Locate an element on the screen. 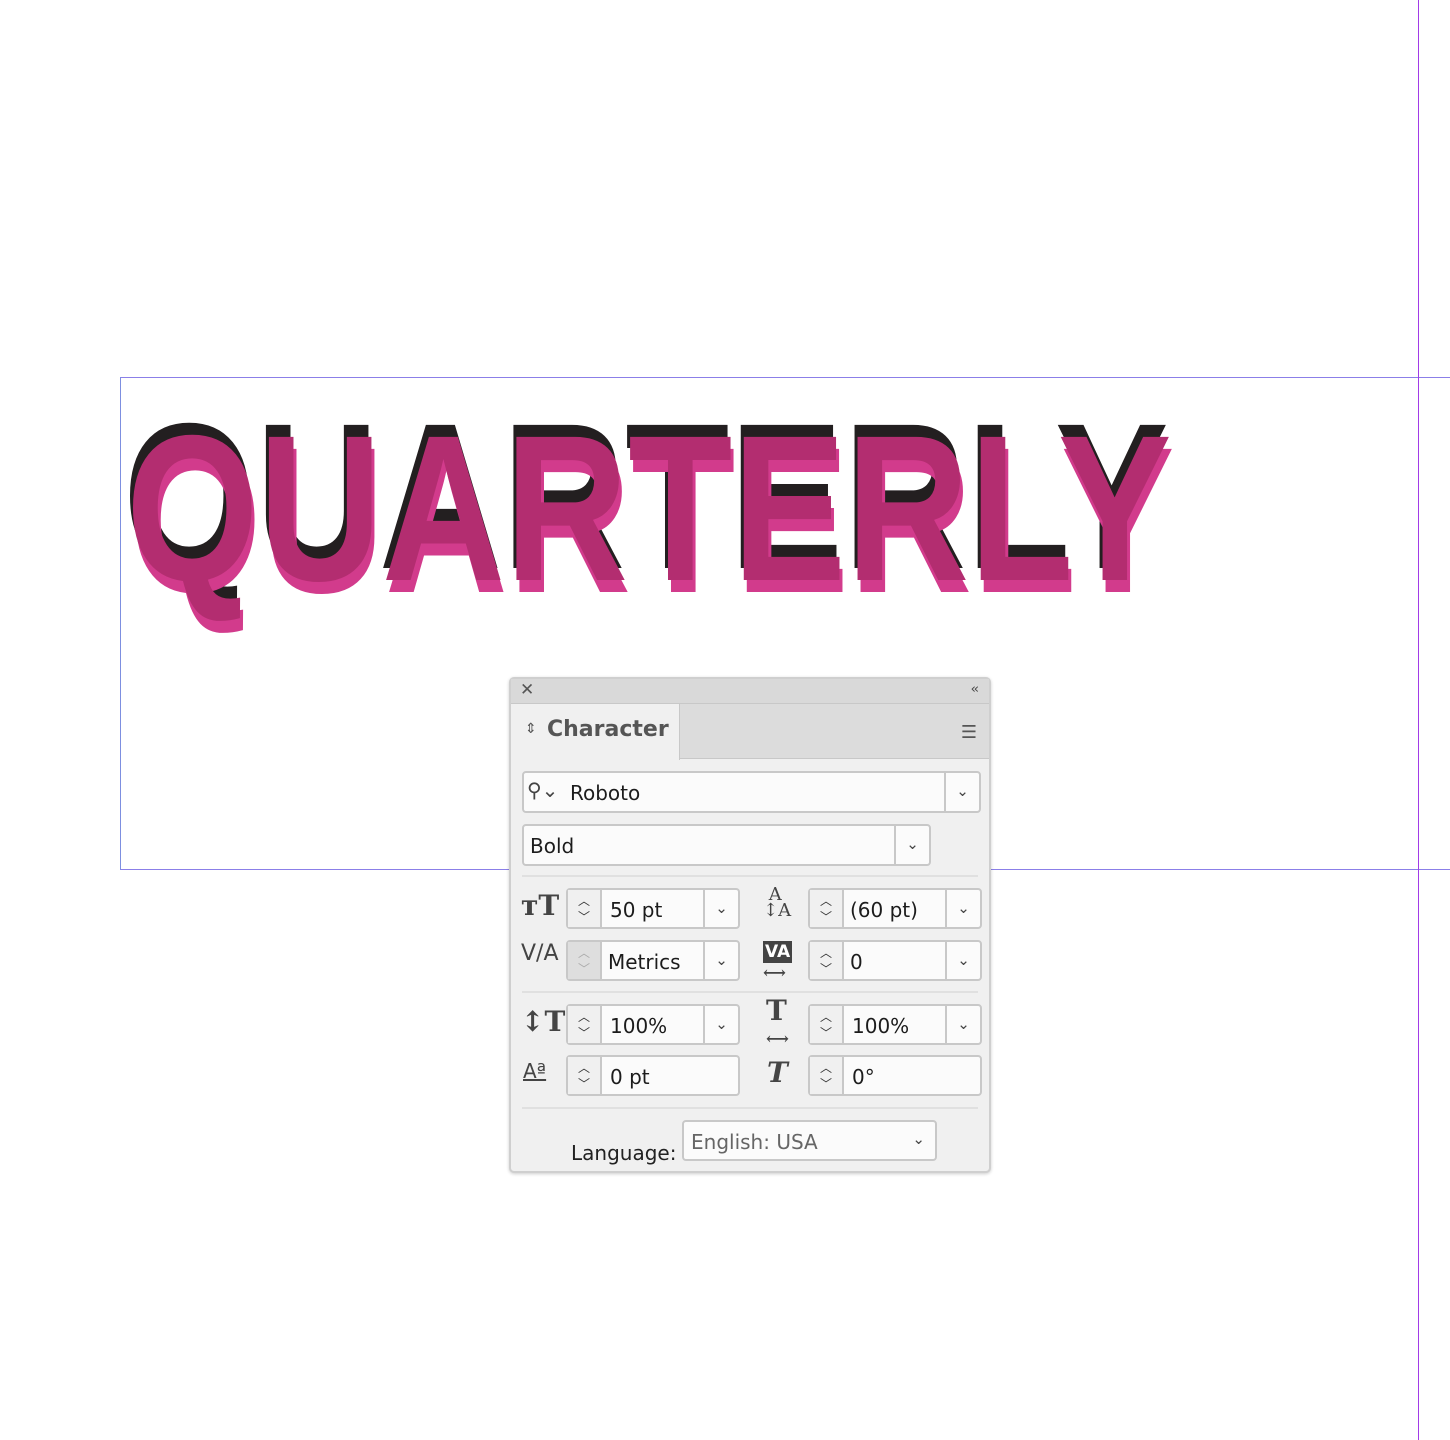 Image resolution: width=1450 pixels, height=1440 pixels. close-icon: ✕ is located at coordinates (527, 690).